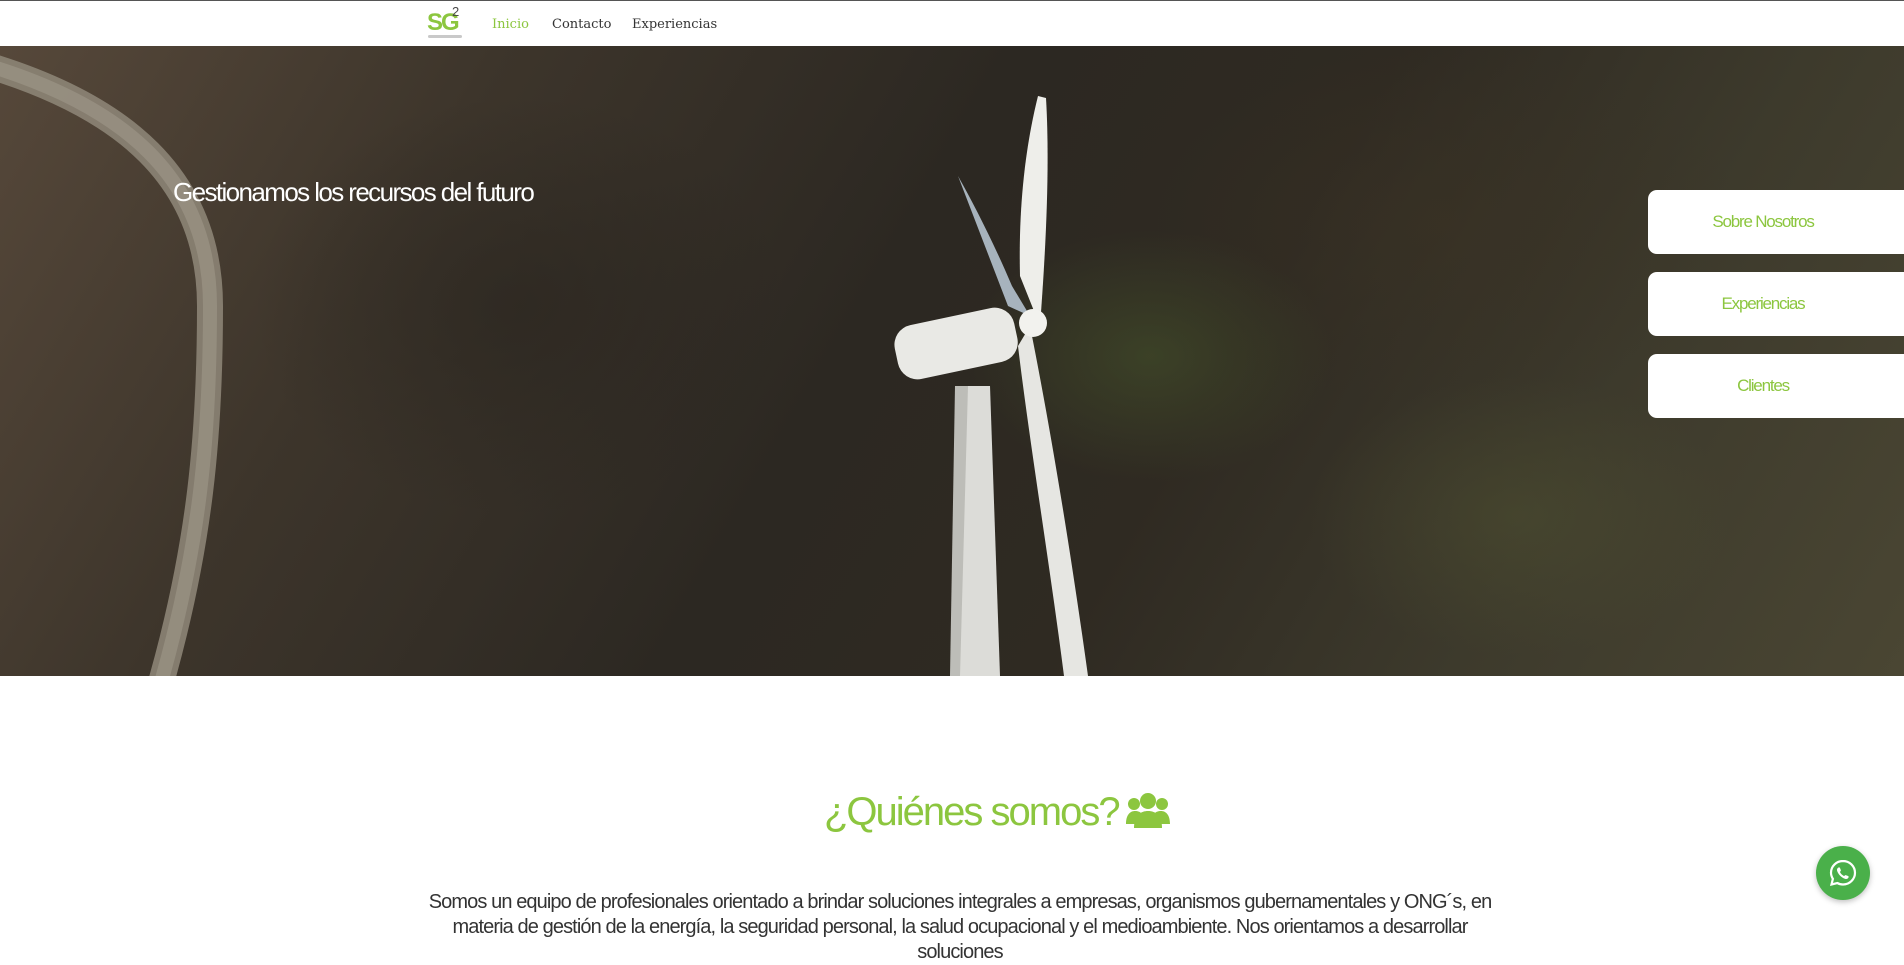 The image size is (1904, 965). I want to click on users-group-icon, so click(1148, 810).